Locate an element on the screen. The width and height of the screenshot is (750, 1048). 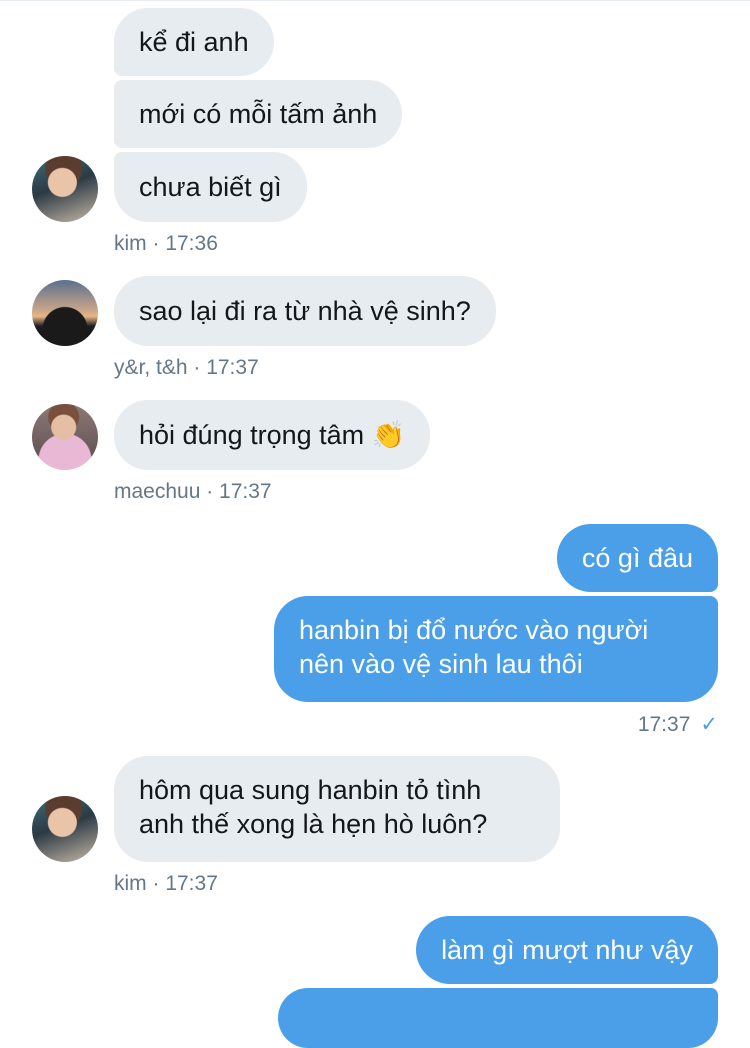
top-divider is located at coordinates (375, 0).